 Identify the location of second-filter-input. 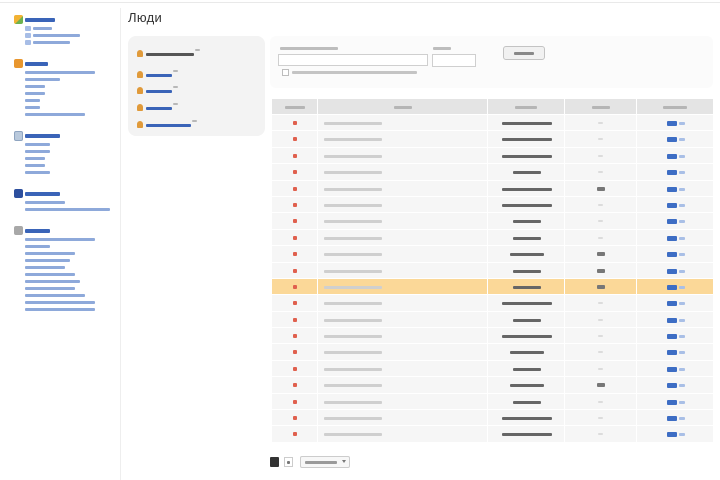
(454, 60).